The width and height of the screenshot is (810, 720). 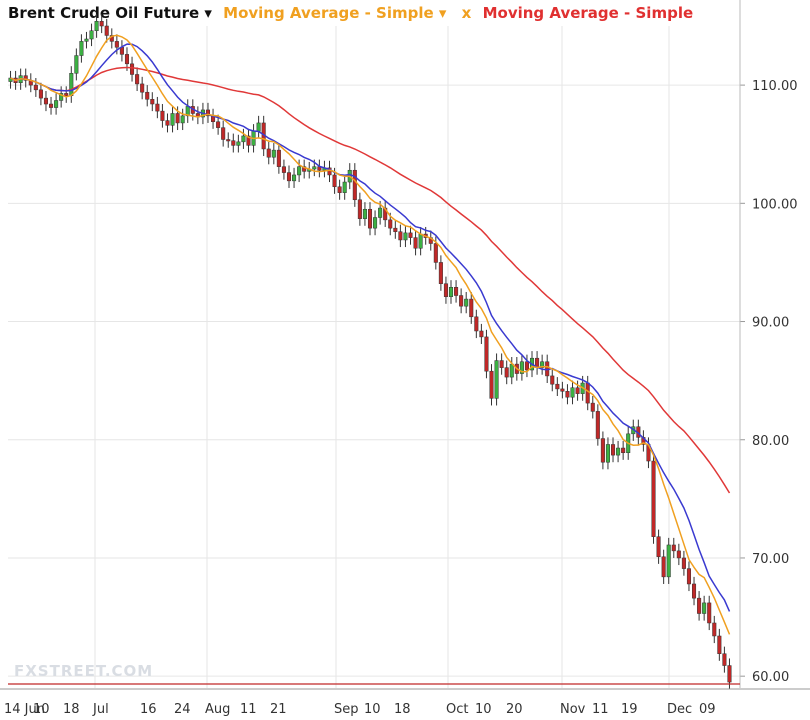 What do you see at coordinates (148, 709) in the screenshot?
I see `x-tick-label: 16` at bounding box center [148, 709].